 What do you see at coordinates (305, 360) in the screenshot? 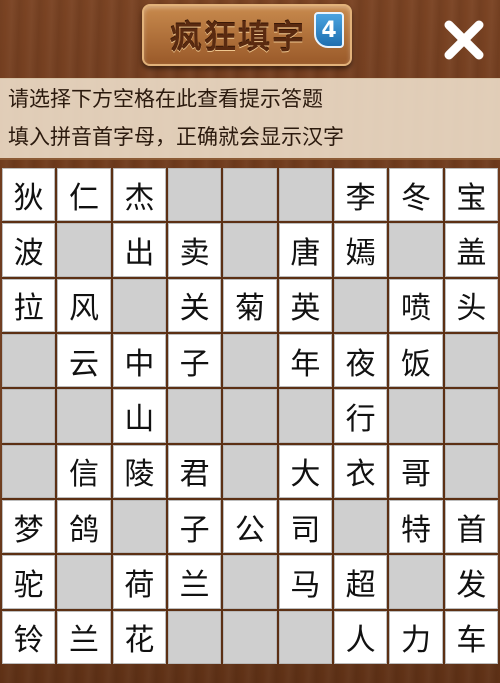
I see `grid-cell-letter: 年` at bounding box center [305, 360].